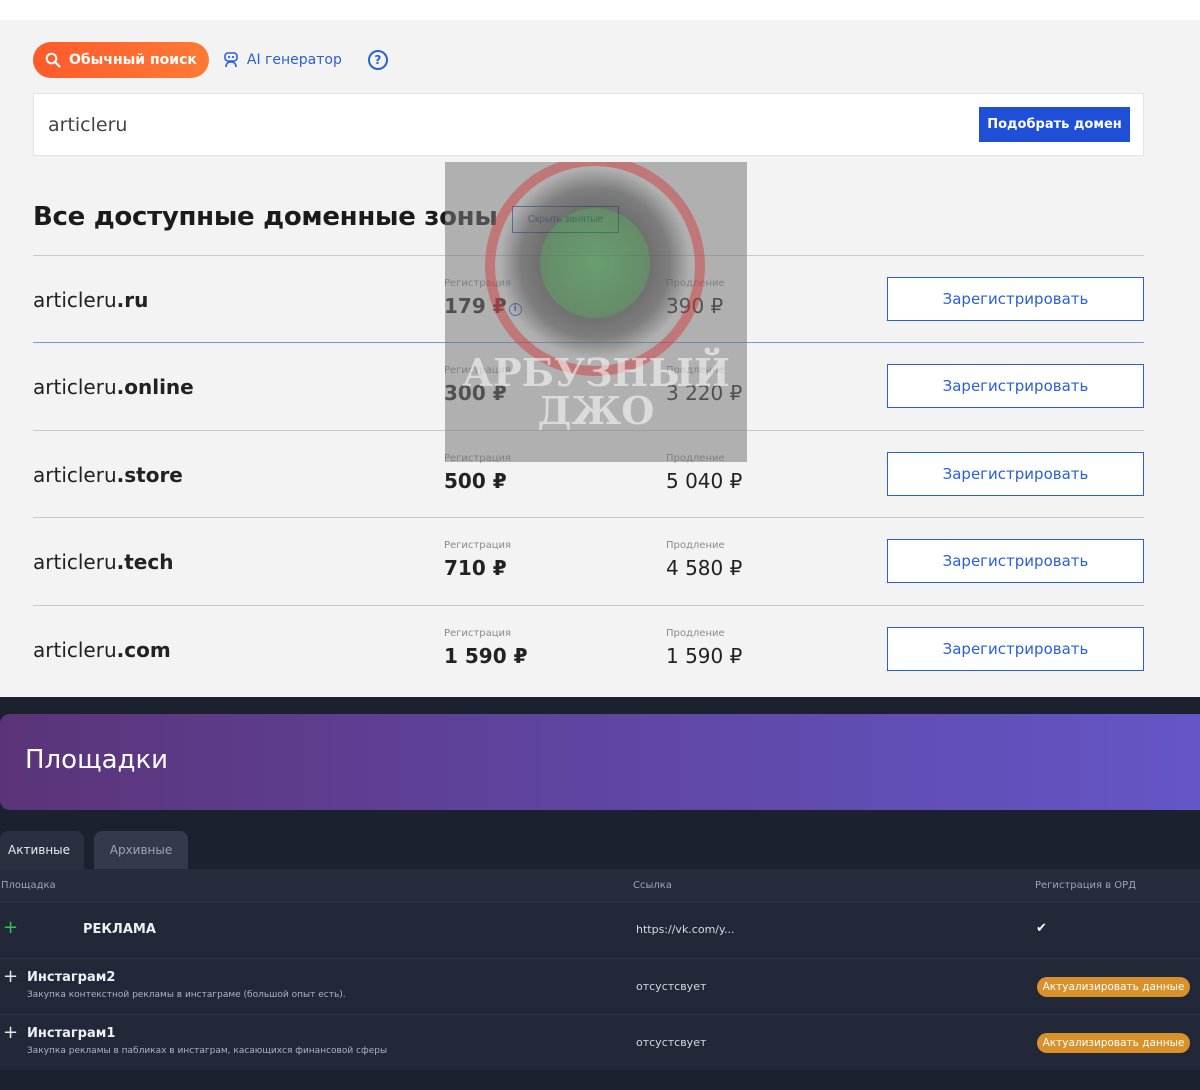 This screenshot has height=1090, width=1200. I want to click on check-icon: ✔, so click(1041, 928).